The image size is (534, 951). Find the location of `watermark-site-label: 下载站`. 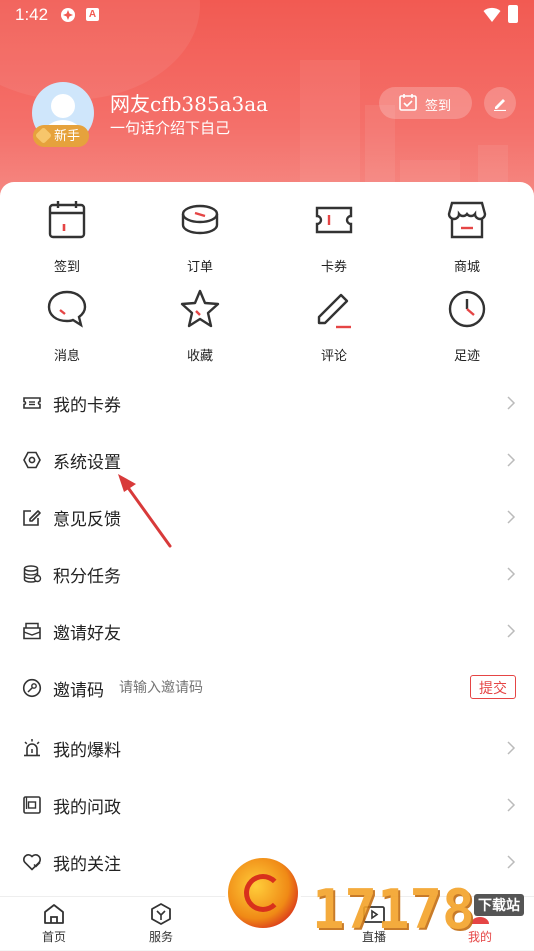

watermark-site-label: 下载站 is located at coordinates (499, 905).